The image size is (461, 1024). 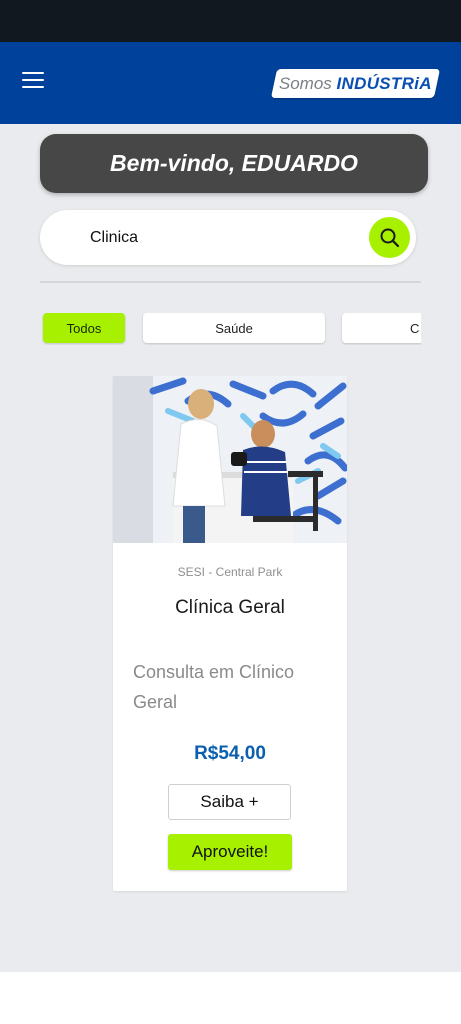 I want to click on search-bar, so click(x=228, y=237).